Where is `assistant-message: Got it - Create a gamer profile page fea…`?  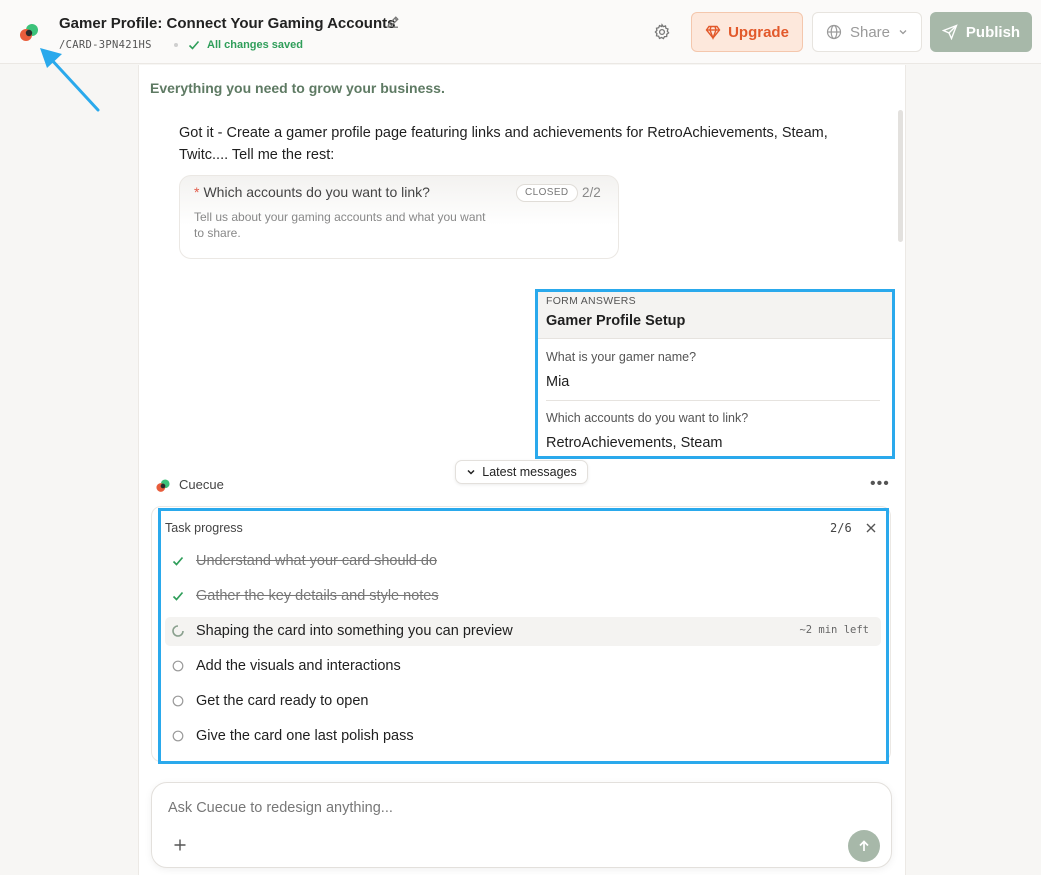 assistant-message: Got it - Create a gamer profile page fea… is located at coordinates (503, 144).